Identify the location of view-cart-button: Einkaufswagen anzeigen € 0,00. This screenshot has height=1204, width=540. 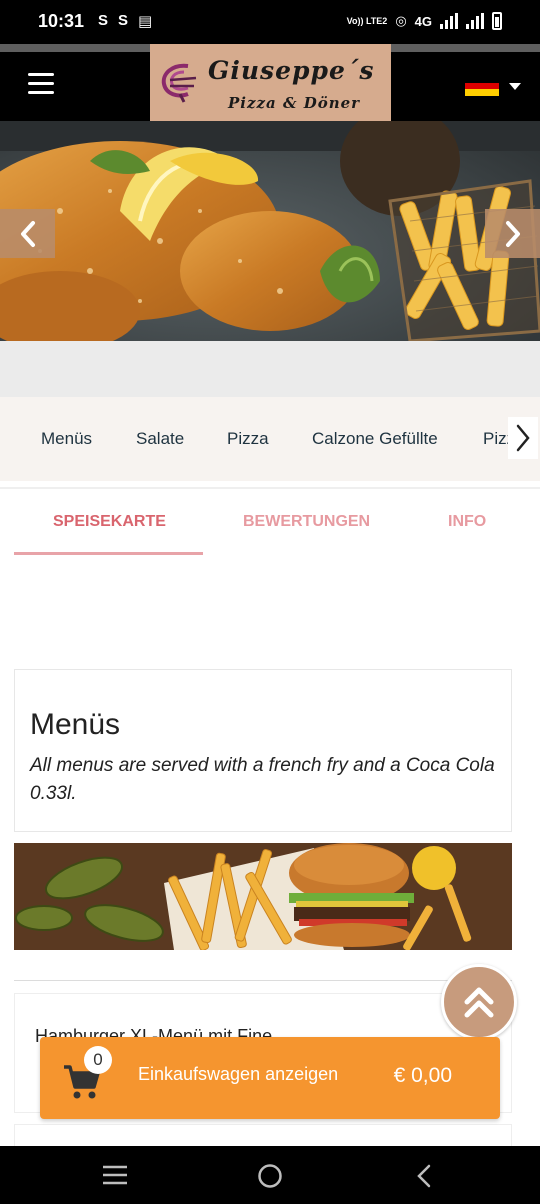
(270, 1078).